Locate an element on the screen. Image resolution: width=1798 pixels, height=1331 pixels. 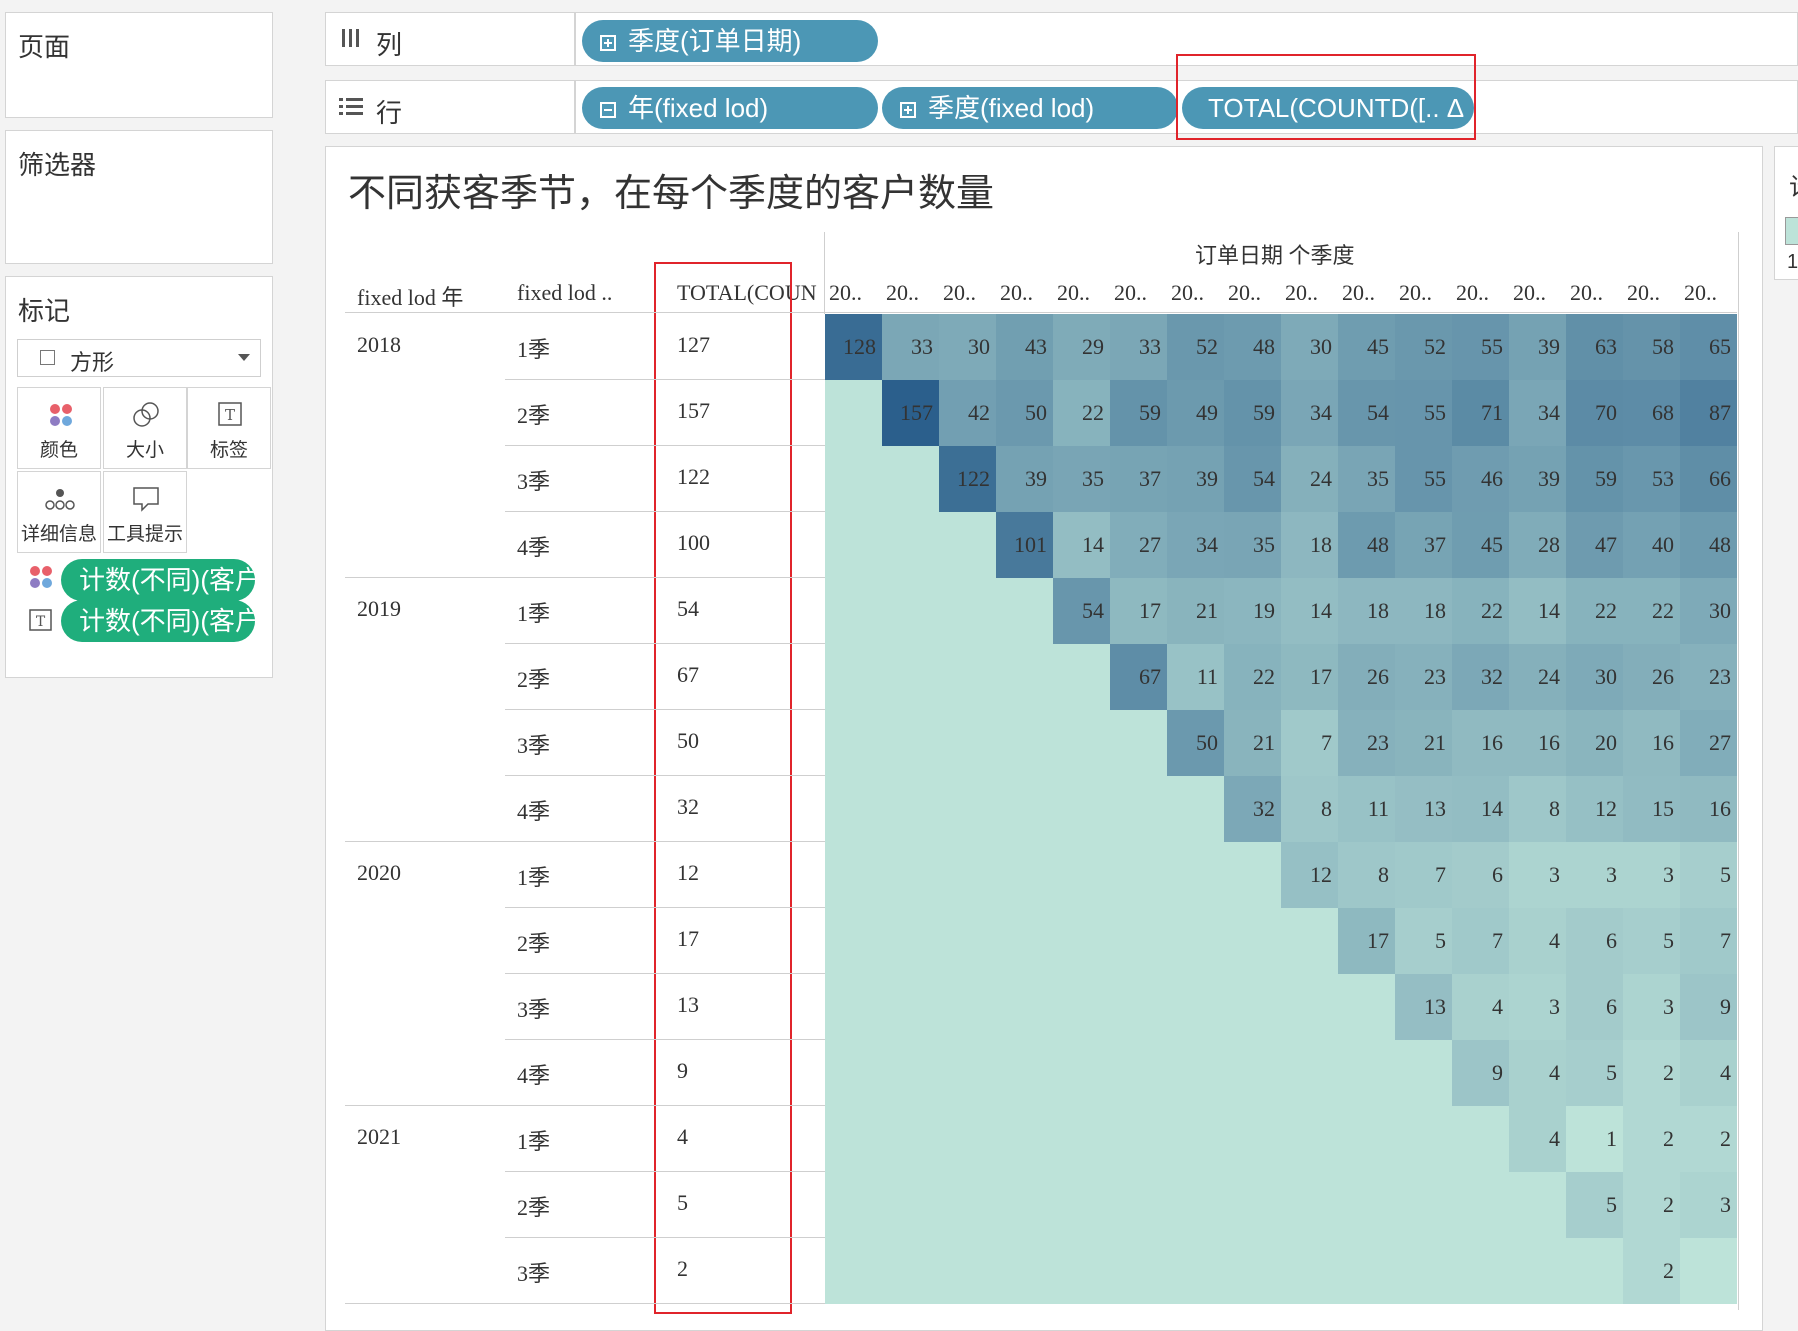
svg-text: T is located at coordinates (41, 622).